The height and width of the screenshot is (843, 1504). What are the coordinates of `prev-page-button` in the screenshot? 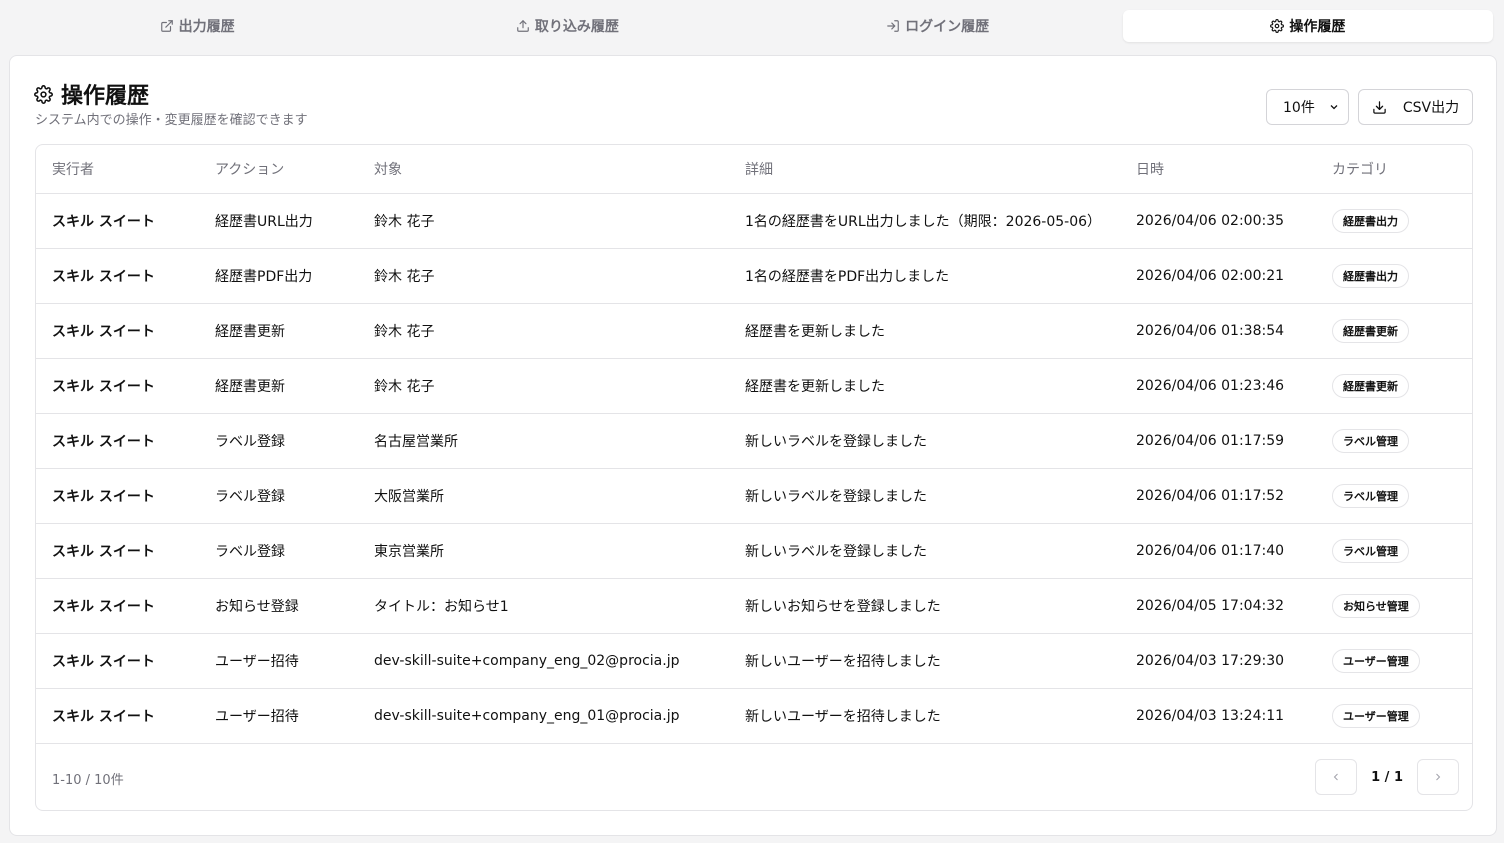 It's located at (1336, 777).